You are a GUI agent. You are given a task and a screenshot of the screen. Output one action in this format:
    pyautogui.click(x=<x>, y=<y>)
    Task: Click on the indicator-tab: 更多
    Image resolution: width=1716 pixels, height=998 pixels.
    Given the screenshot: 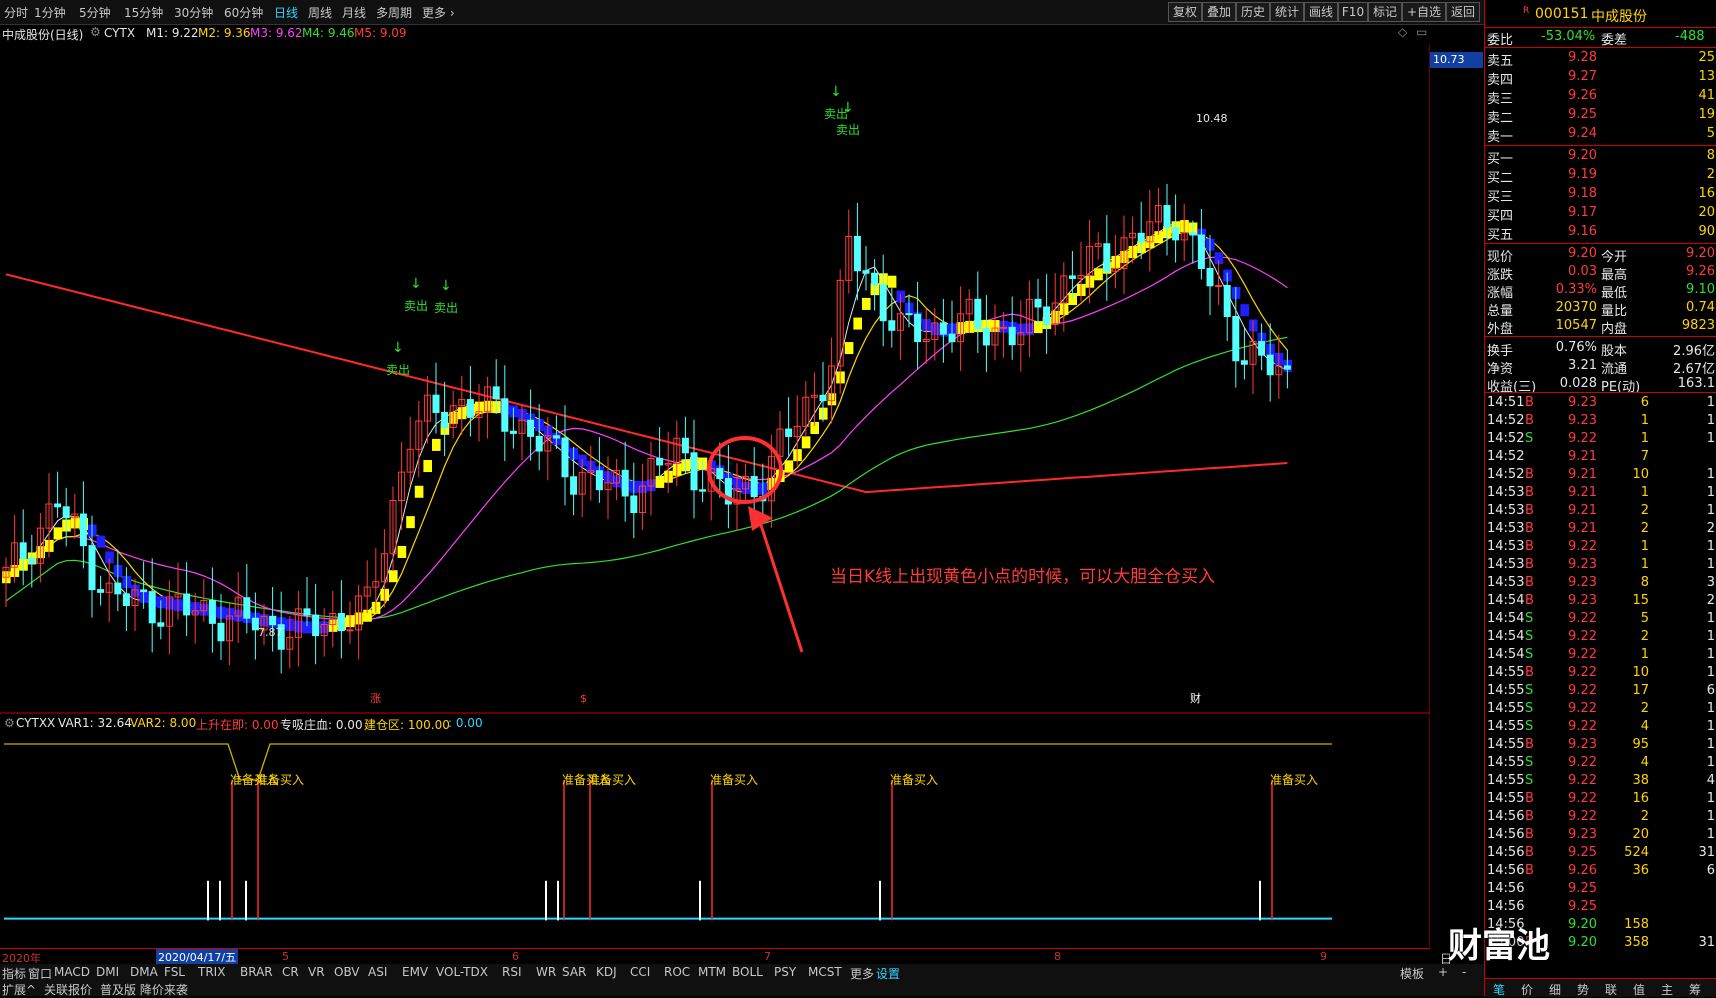 What is the action you would take?
    pyautogui.click(x=862, y=973)
    